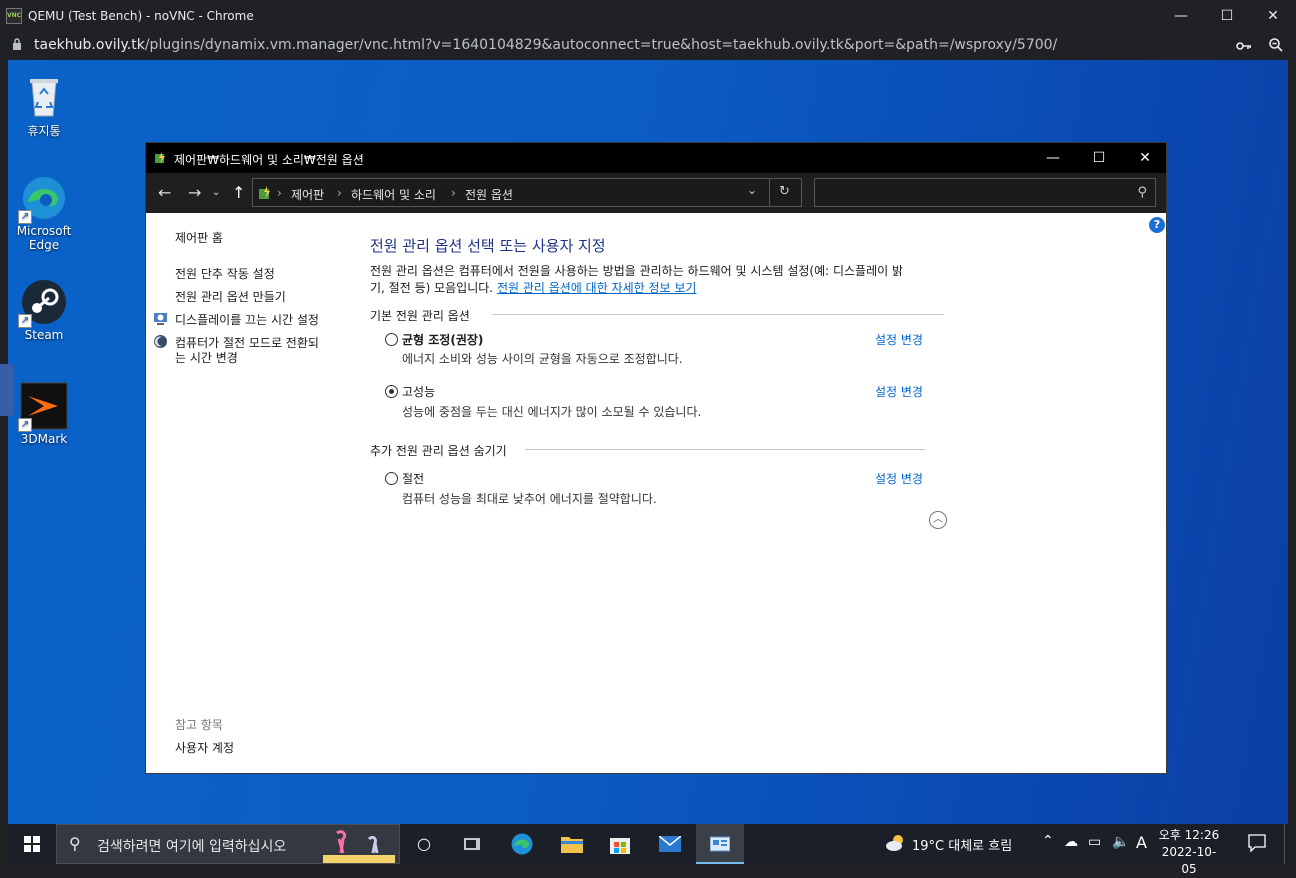 The image size is (1296, 878). I want to click on edge-icon: ↗, so click(43, 199).